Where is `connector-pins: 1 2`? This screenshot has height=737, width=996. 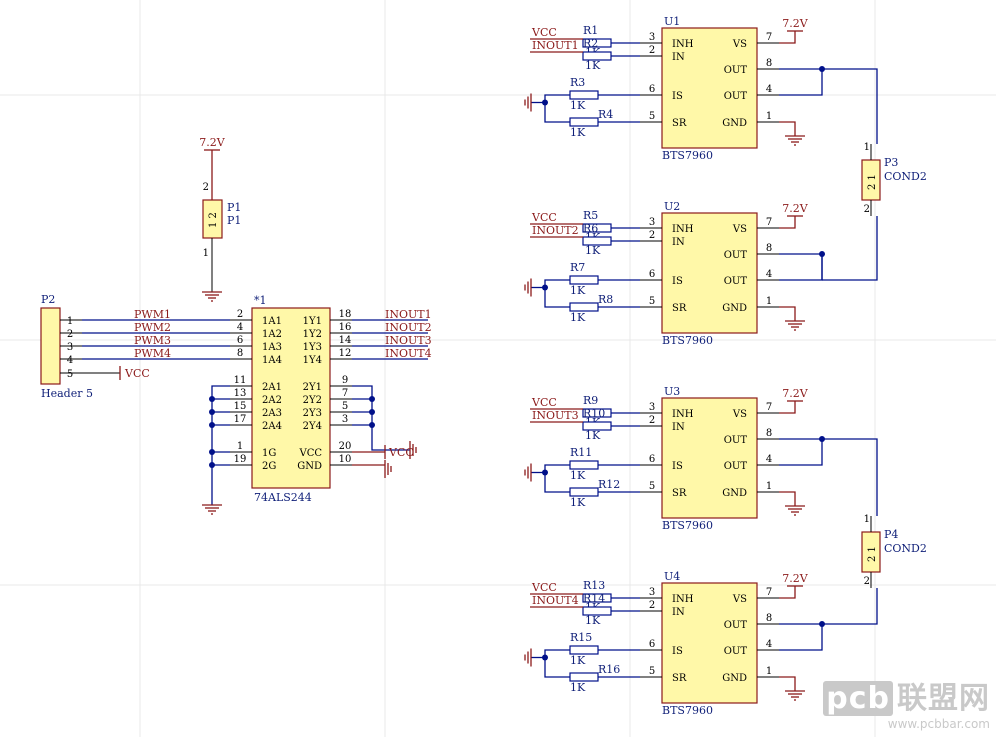 connector-pins: 1 2 is located at coordinates (213, 220).